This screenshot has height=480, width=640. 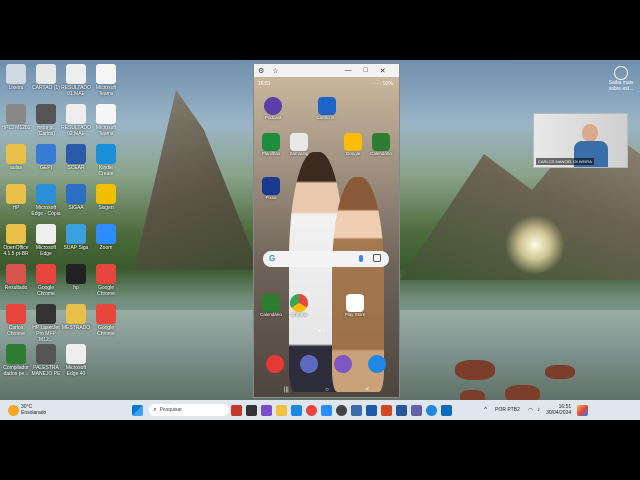 I want to click on minimize-button: —, so click(x=348, y=70).